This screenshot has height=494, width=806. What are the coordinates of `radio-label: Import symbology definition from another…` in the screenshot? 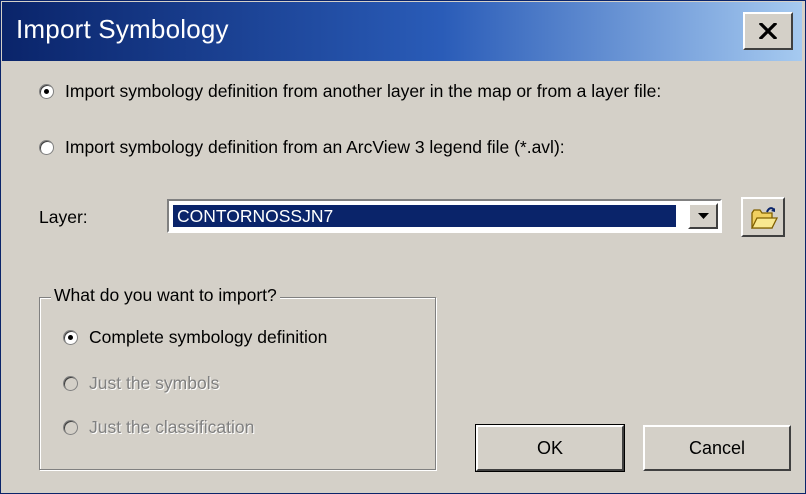 It's located at (363, 91).